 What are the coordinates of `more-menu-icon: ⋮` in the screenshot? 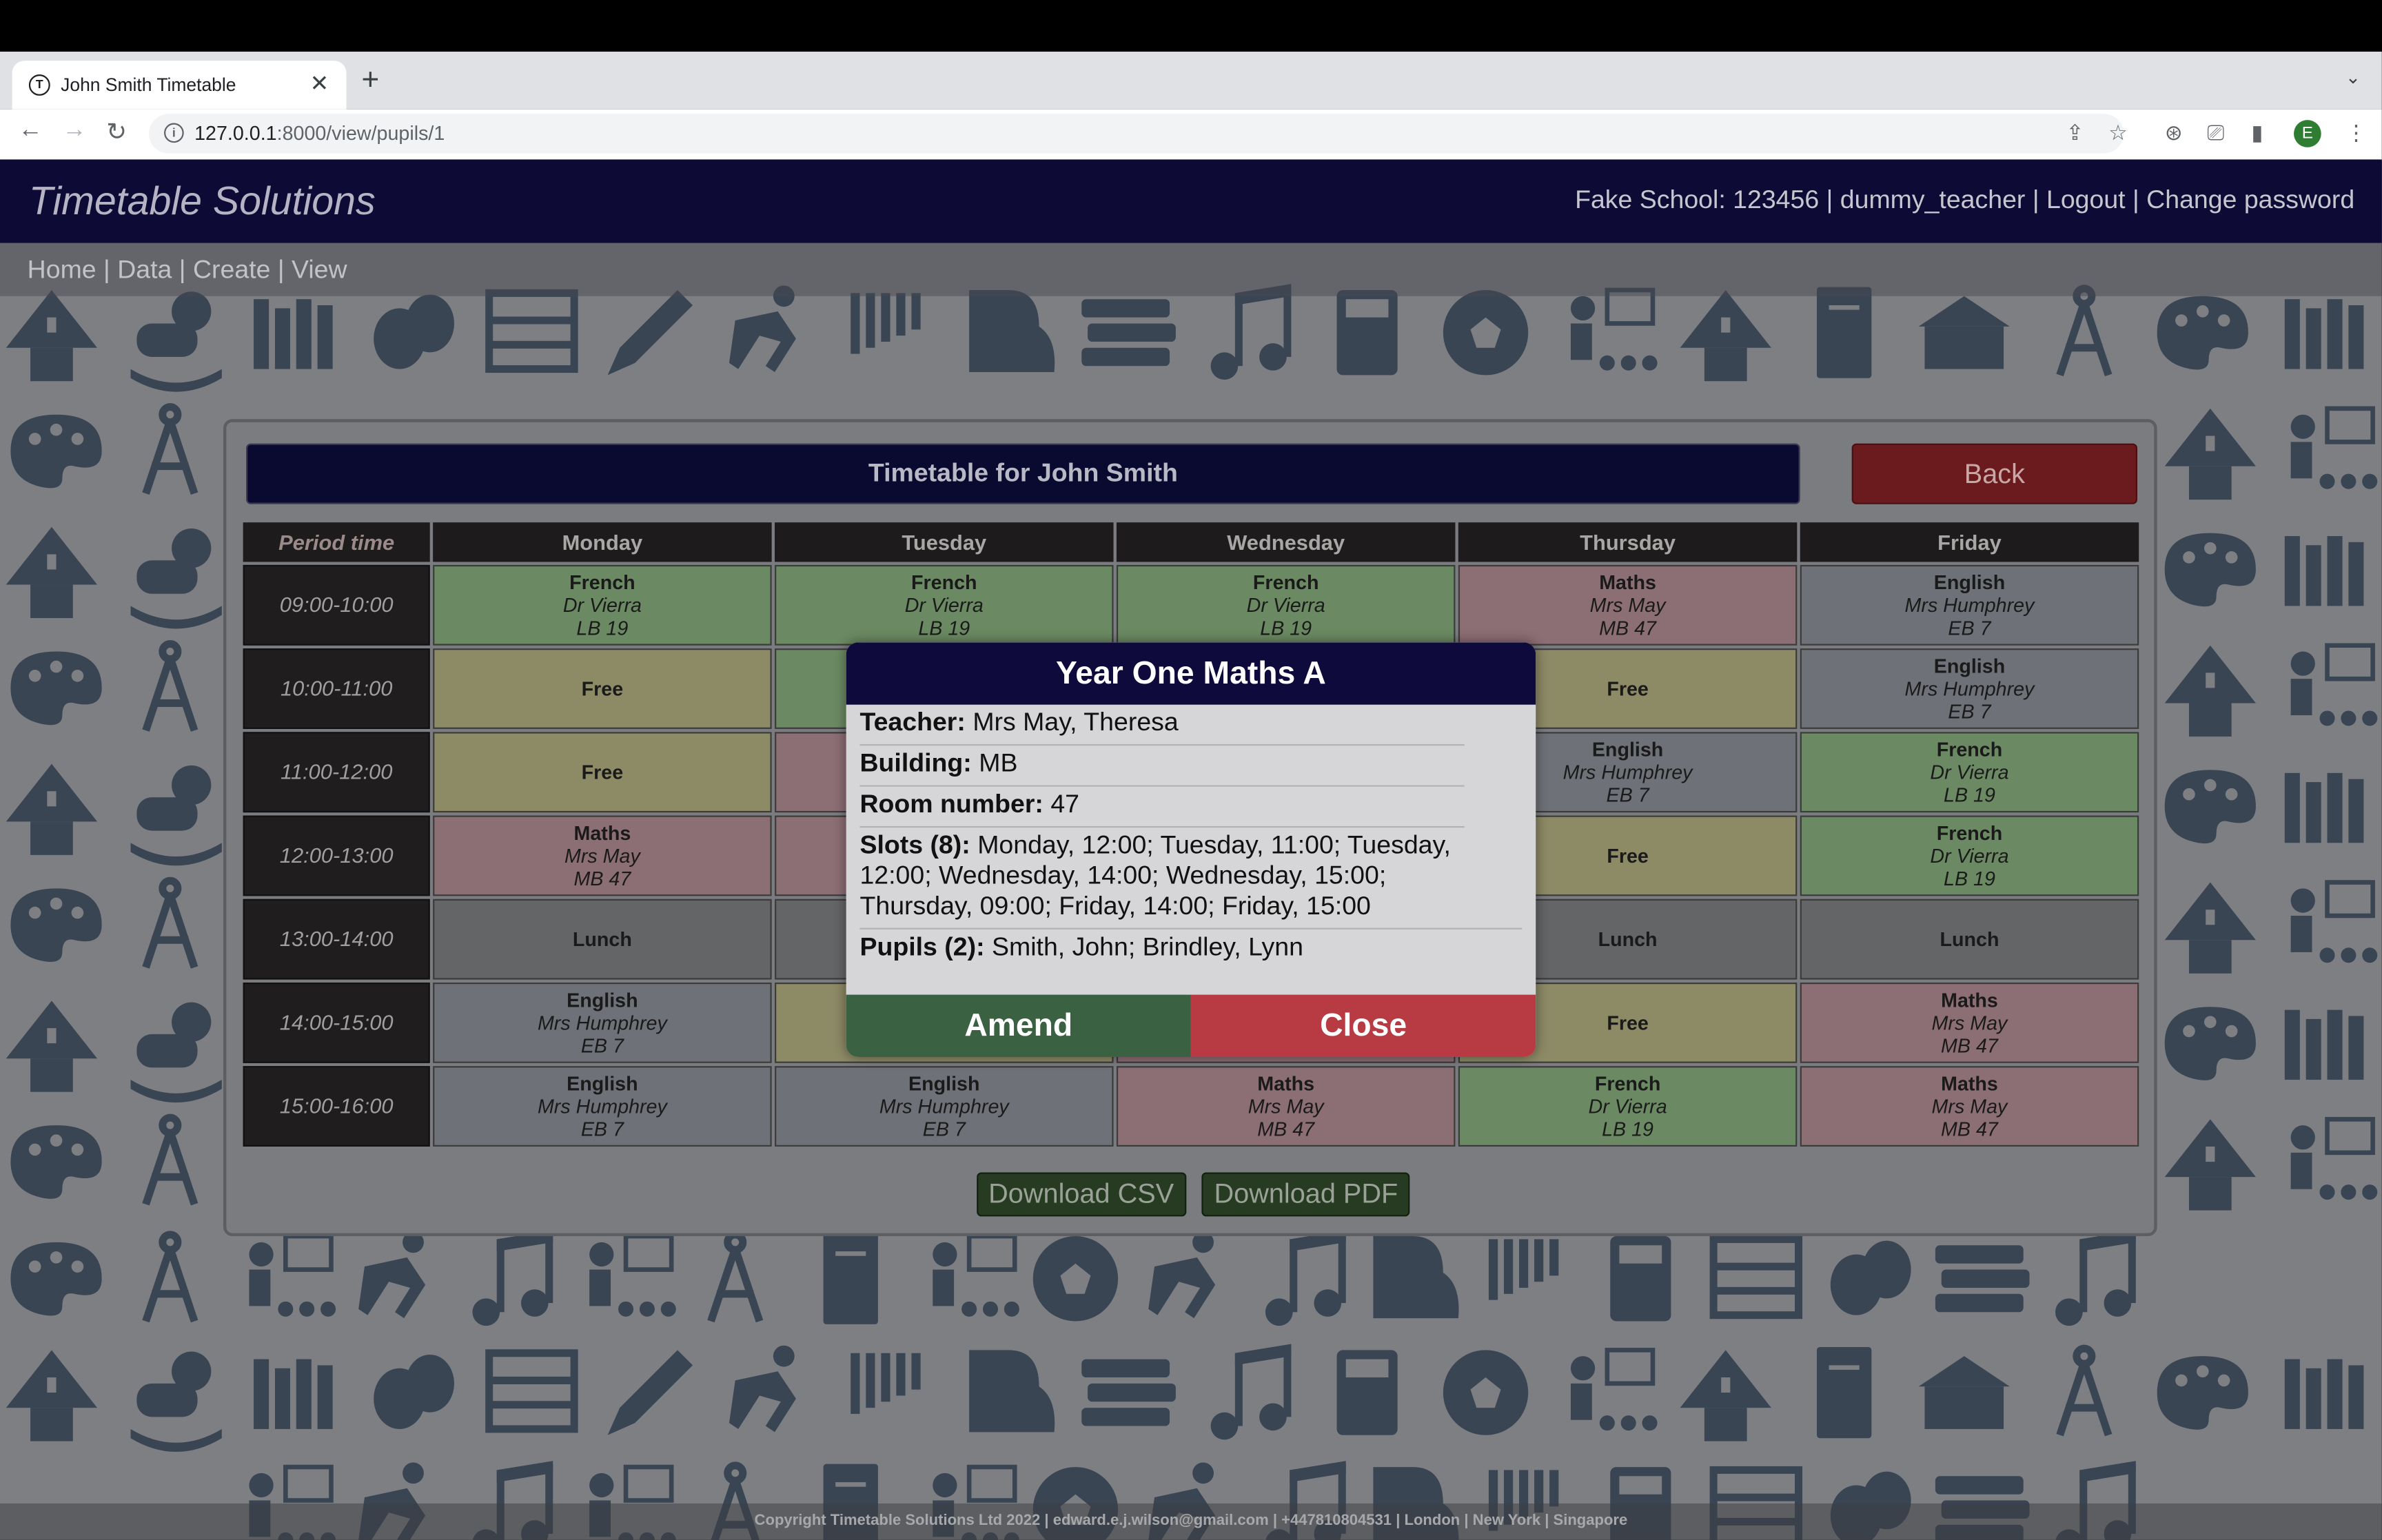 It's located at (2356, 132).